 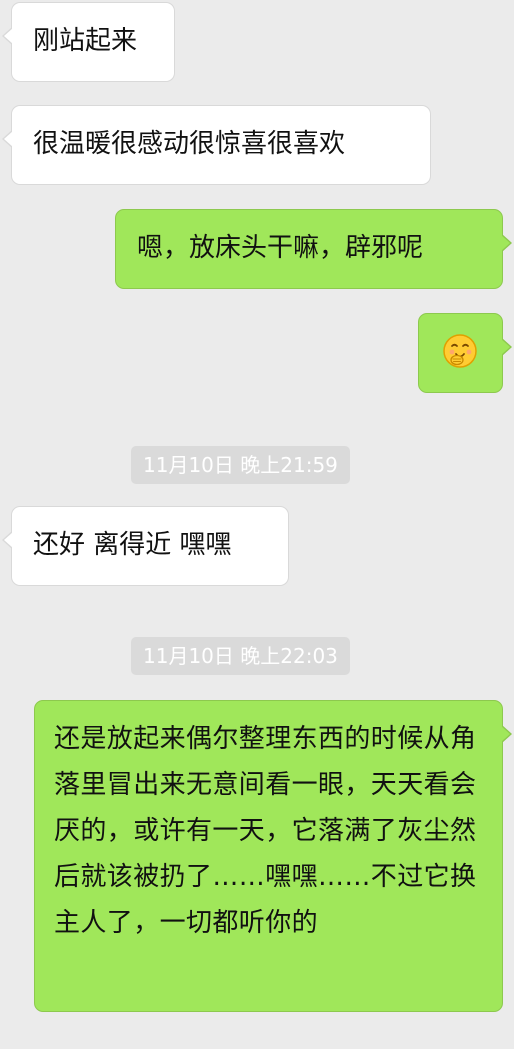 I want to click on message-text: 嗯，放床头干嘛，辟邪呢, so click(x=280, y=248).